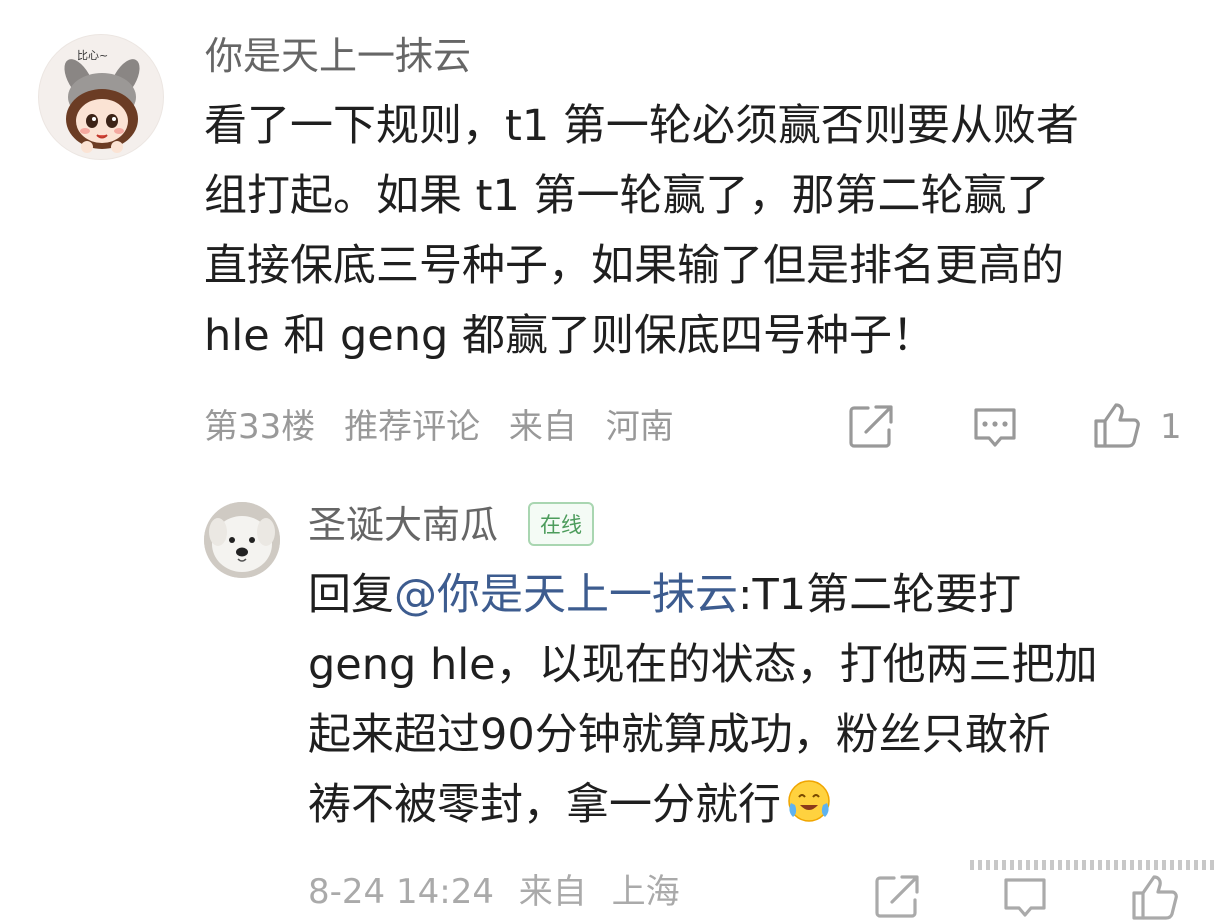  Describe the element at coordinates (703, 665) in the screenshot. I see `reply-text-line: geng hle，以现在的状态，打他两三把加` at that location.